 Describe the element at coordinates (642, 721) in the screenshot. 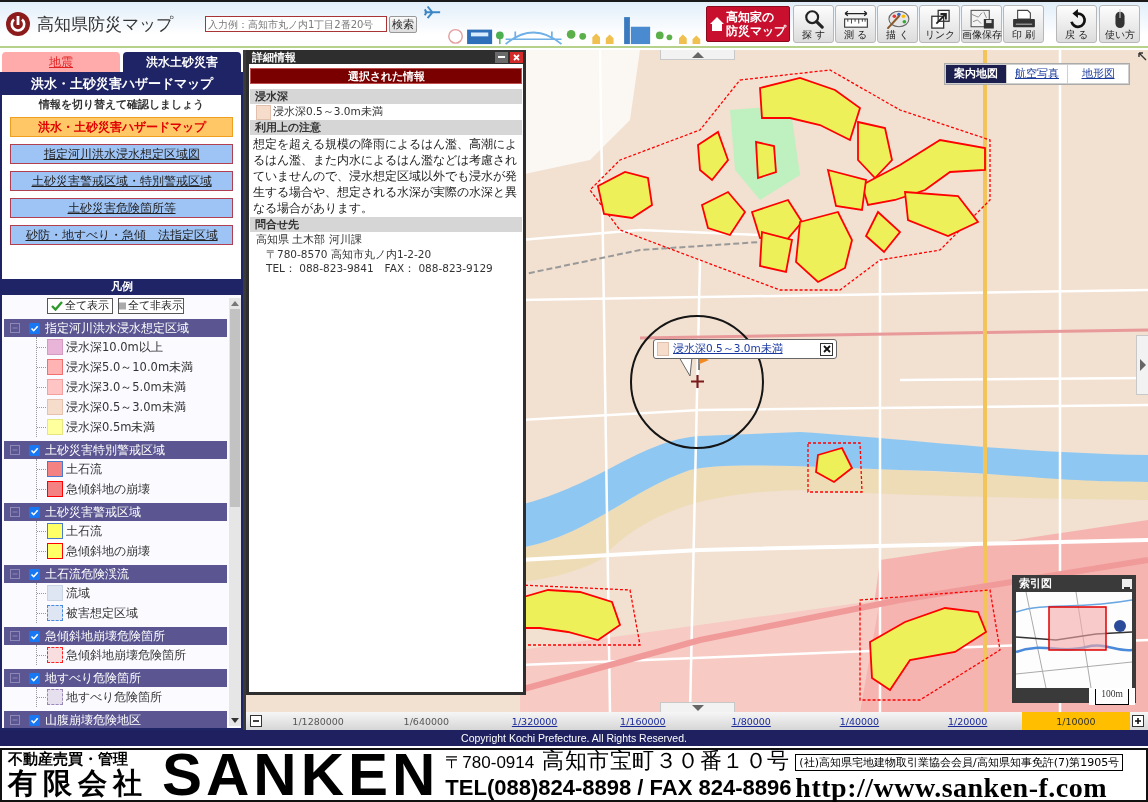

I see `zoom-level: 1/160000` at that location.